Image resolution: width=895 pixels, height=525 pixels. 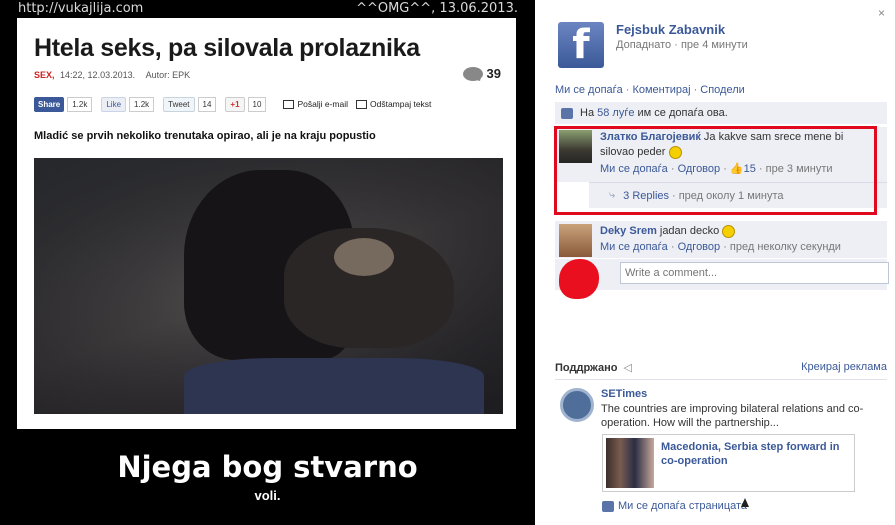 What do you see at coordinates (437, 8) in the screenshot?
I see `watermark-stamp: ^^OMG^^, 13.06.2013.` at bounding box center [437, 8].